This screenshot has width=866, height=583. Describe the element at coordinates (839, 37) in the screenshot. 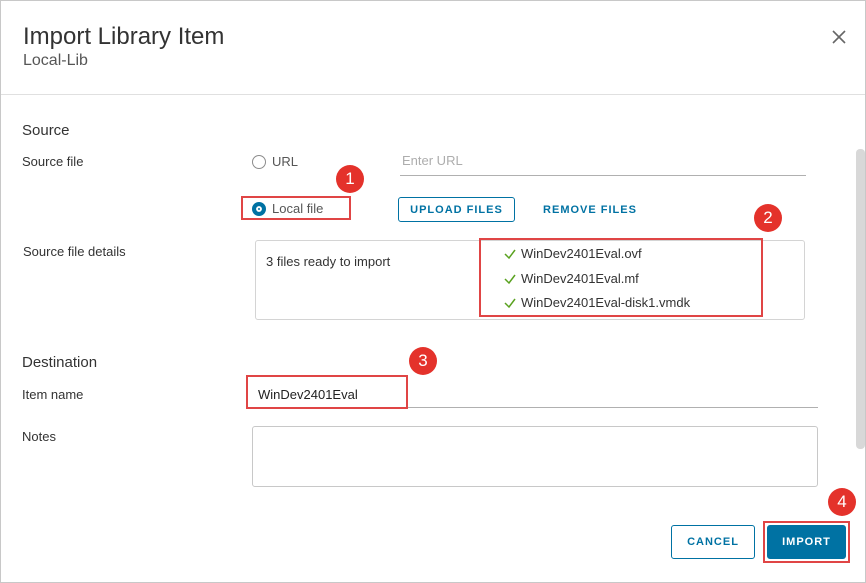

I see `close-icon` at that location.